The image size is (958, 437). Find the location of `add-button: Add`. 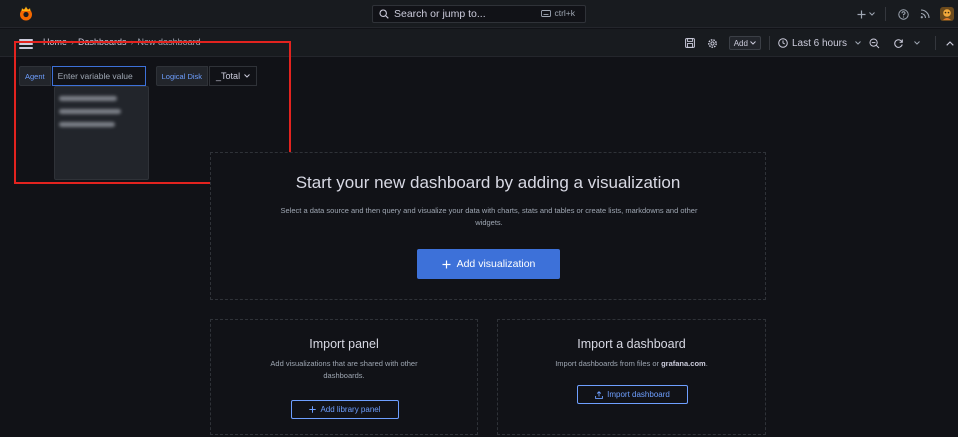

add-button: Add is located at coordinates (744, 43).